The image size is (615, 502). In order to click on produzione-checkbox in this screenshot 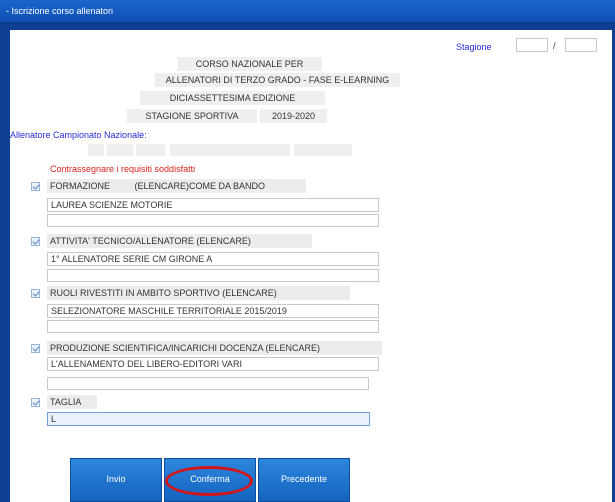, I will do `click(35, 348)`.